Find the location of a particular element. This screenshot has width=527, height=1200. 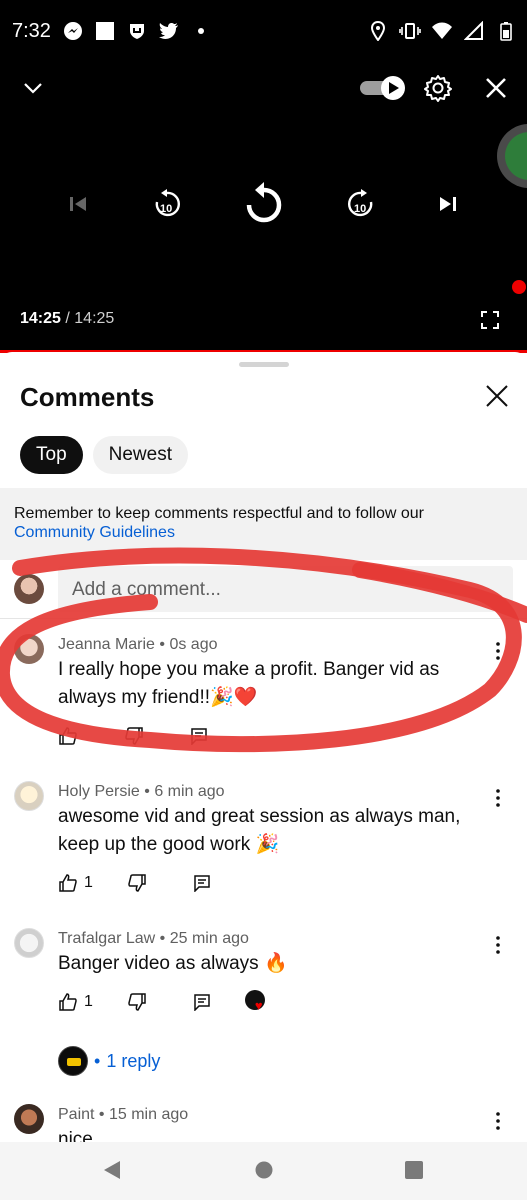

divider is located at coordinates (263, 618).